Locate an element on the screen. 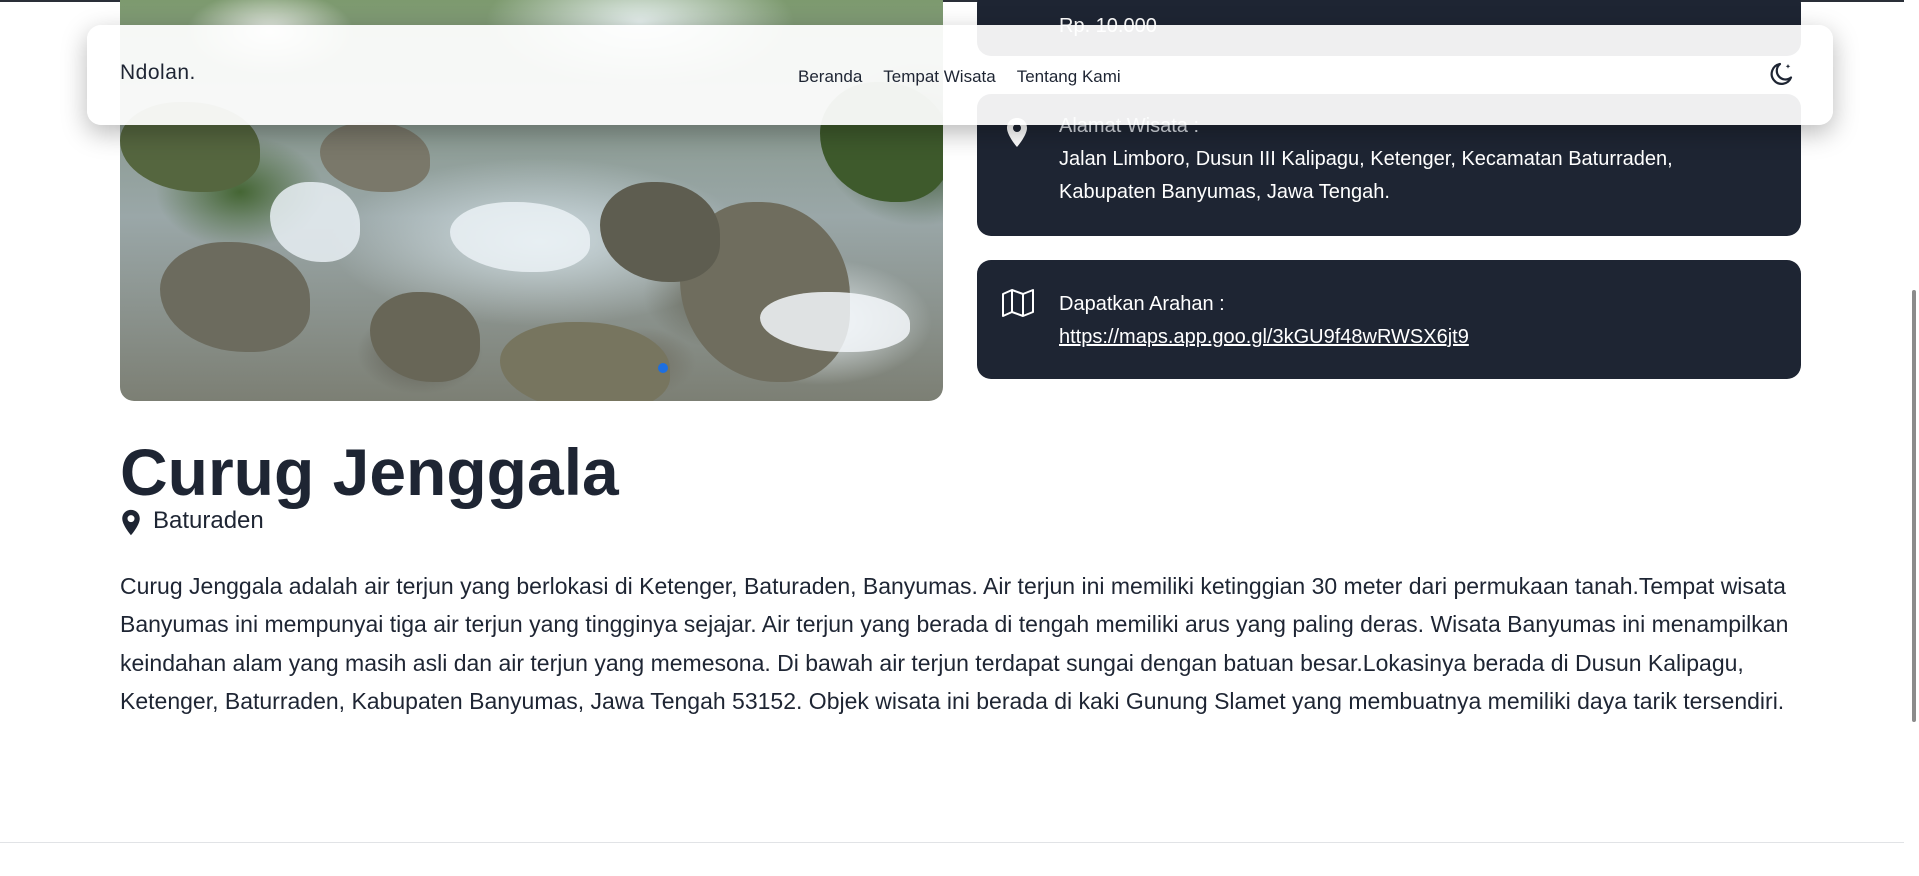 The height and width of the screenshot is (876, 1919). nav-link-tempat-wisata: Tempat Wisata is located at coordinates (939, 77).